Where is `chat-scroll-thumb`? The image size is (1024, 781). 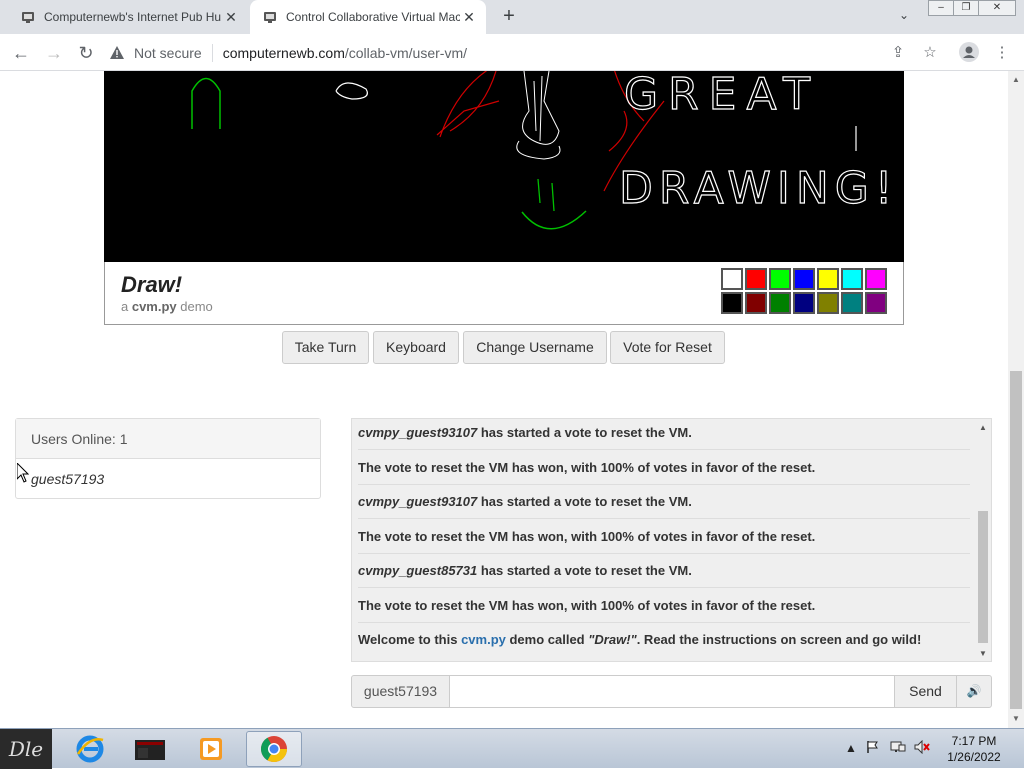
chat-scroll-thumb is located at coordinates (983, 577).